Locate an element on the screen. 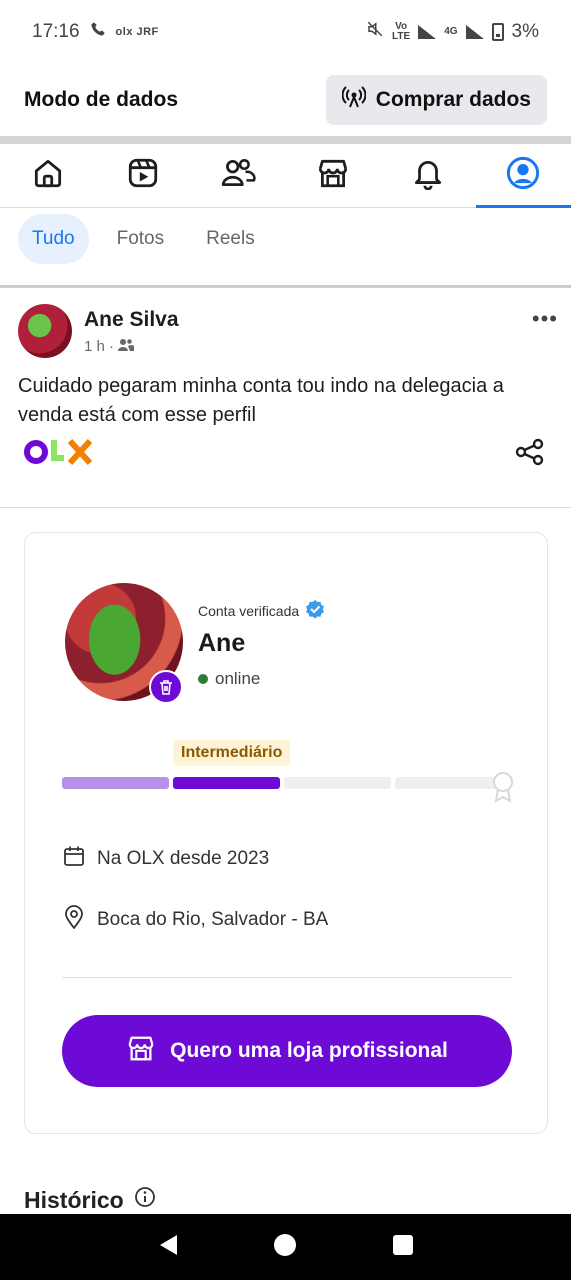  main-nav is located at coordinates (285, 176).